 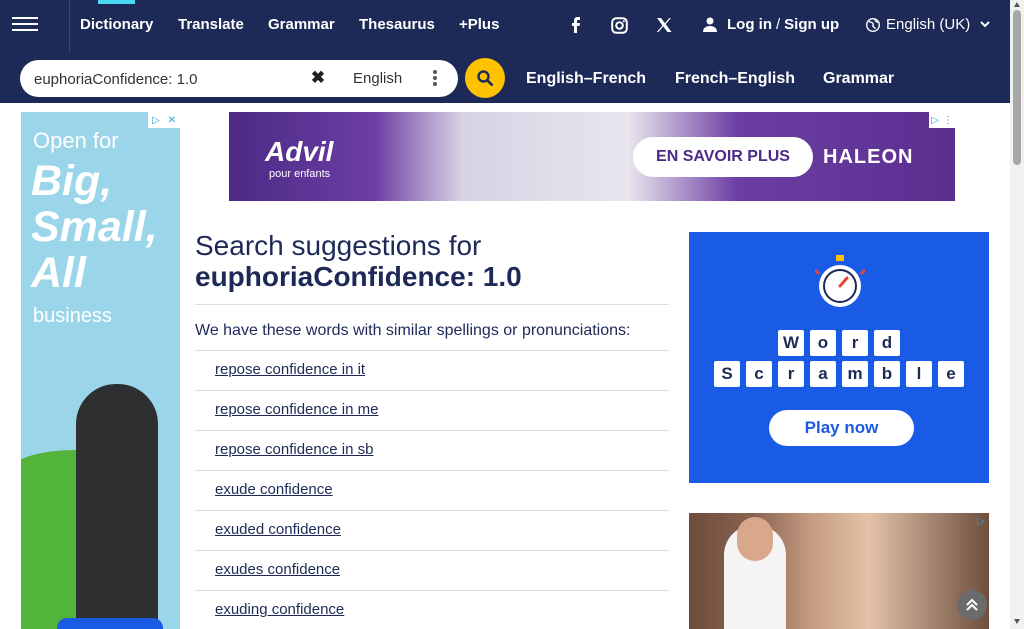 What do you see at coordinates (985, 24) in the screenshot?
I see `chevron-down-icon` at bounding box center [985, 24].